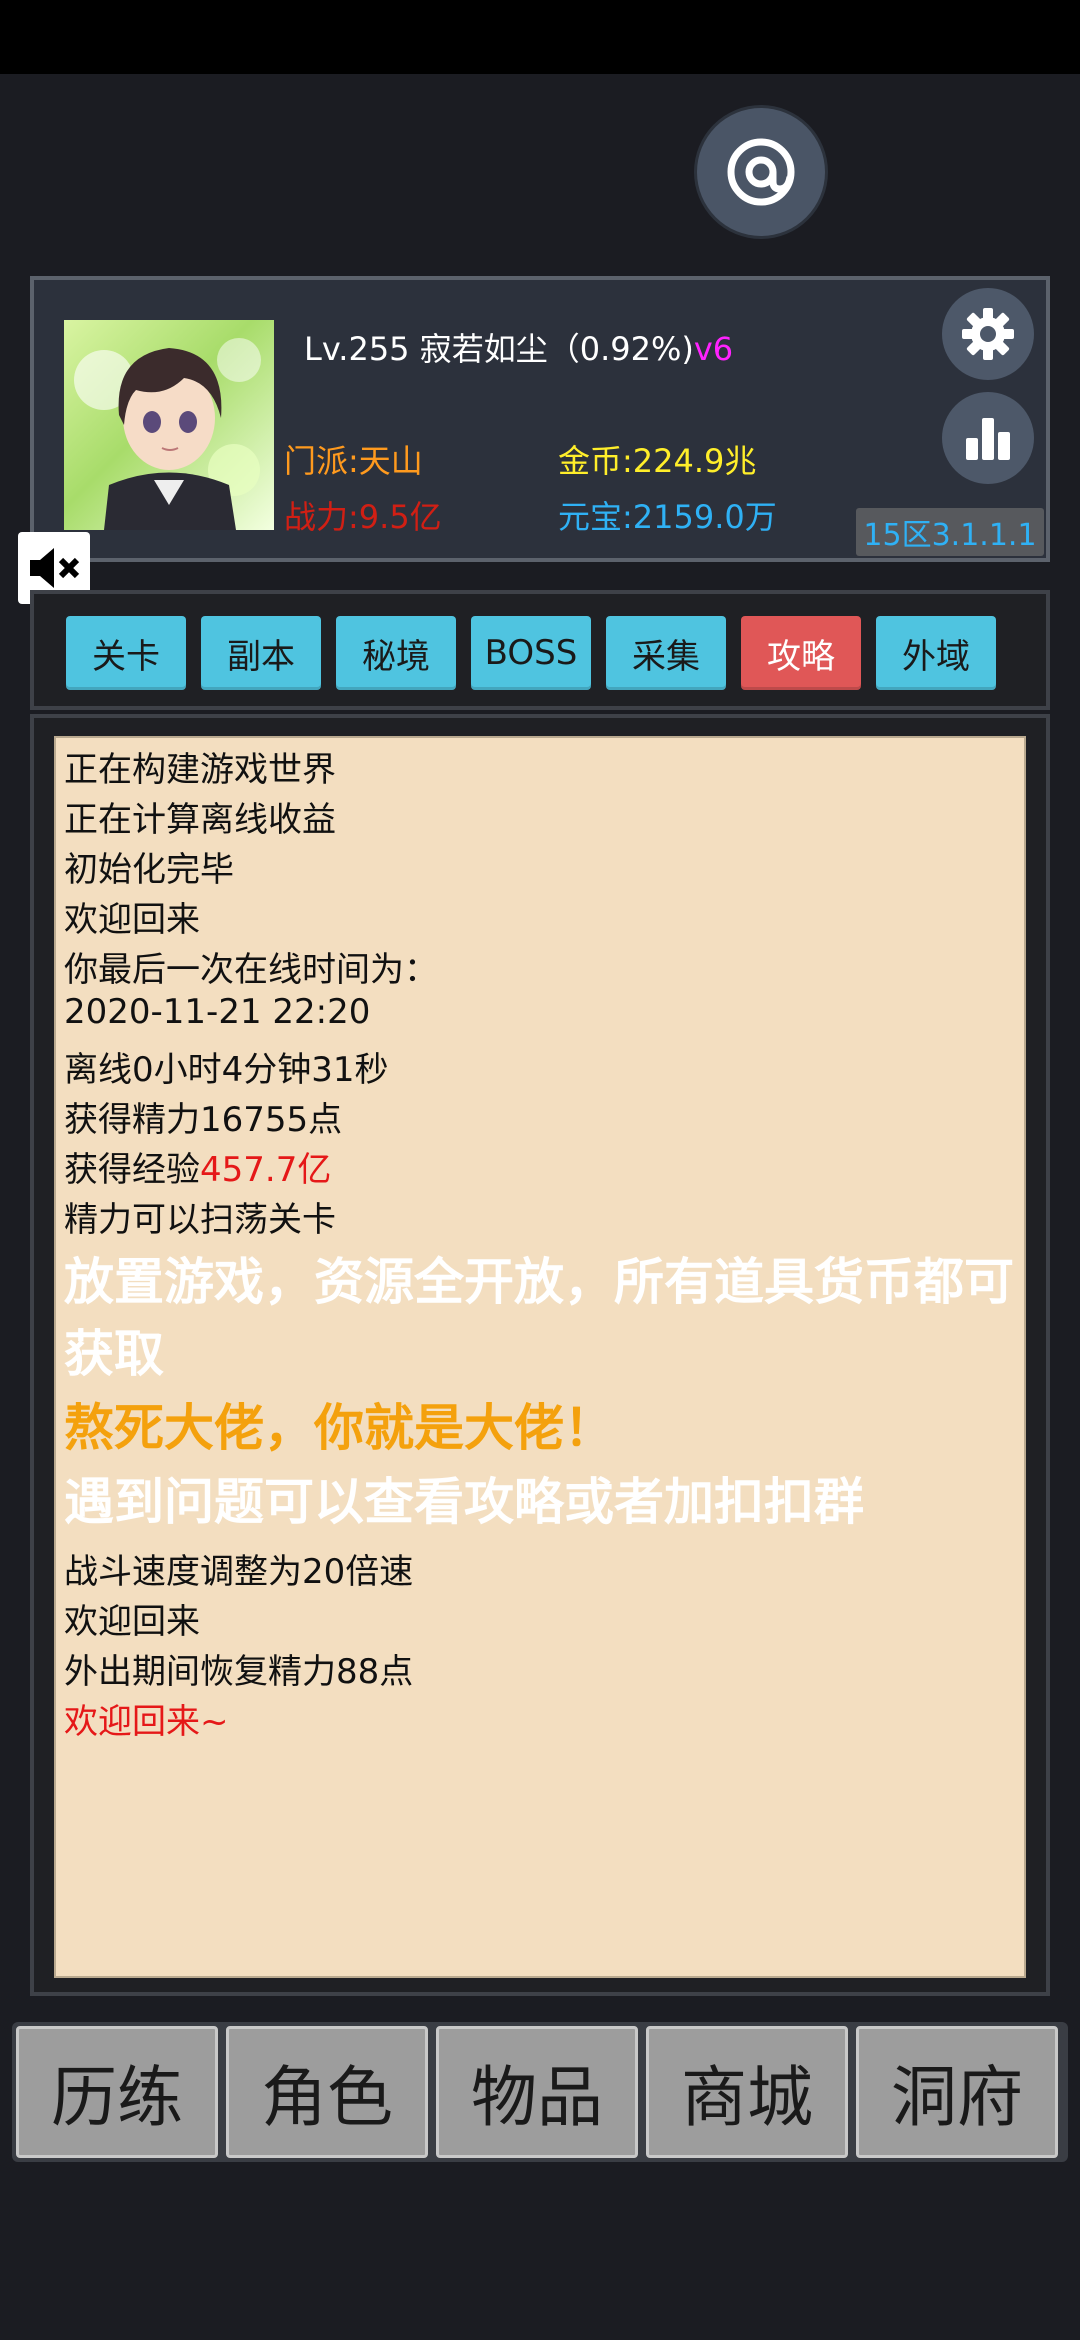 Image resolution: width=1080 pixels, height=2340 pixels. What do you see at coordinates (117, 2092) in the screenshot?
I see `nav-training: 历练` at bounding box center [117, 2092].